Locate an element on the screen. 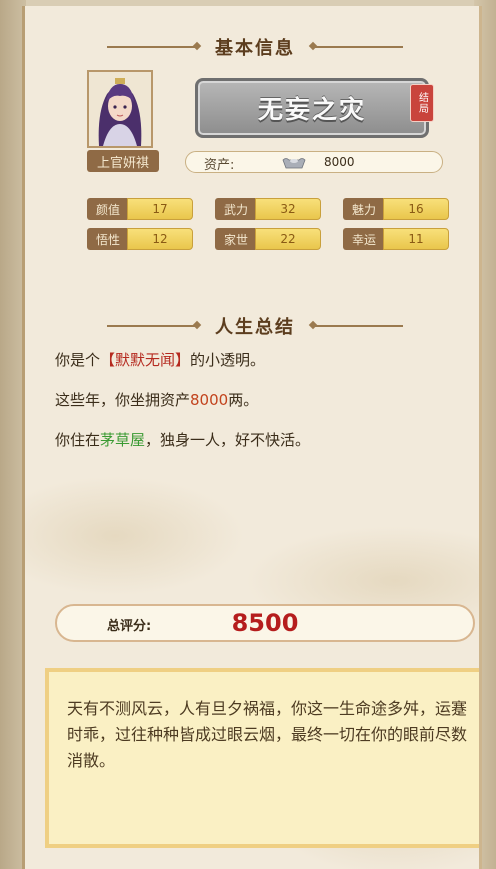 Image resolution: width=496 pixels, height=869 pixels. ending-badge: 结局 is located at coordinates (422, 103).